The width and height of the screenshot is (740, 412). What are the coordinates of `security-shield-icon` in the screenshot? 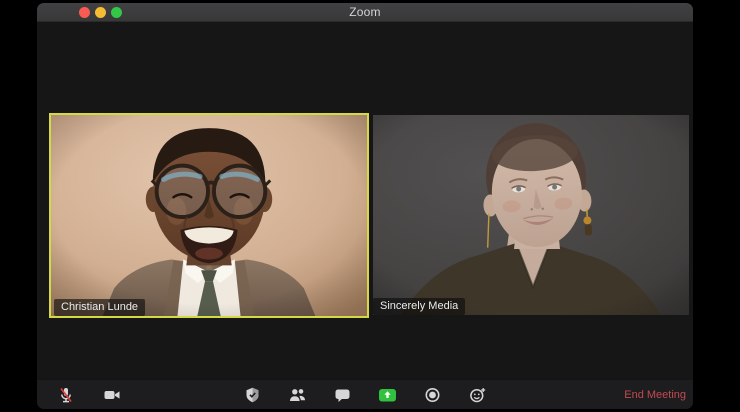 It's located at (252, 394).